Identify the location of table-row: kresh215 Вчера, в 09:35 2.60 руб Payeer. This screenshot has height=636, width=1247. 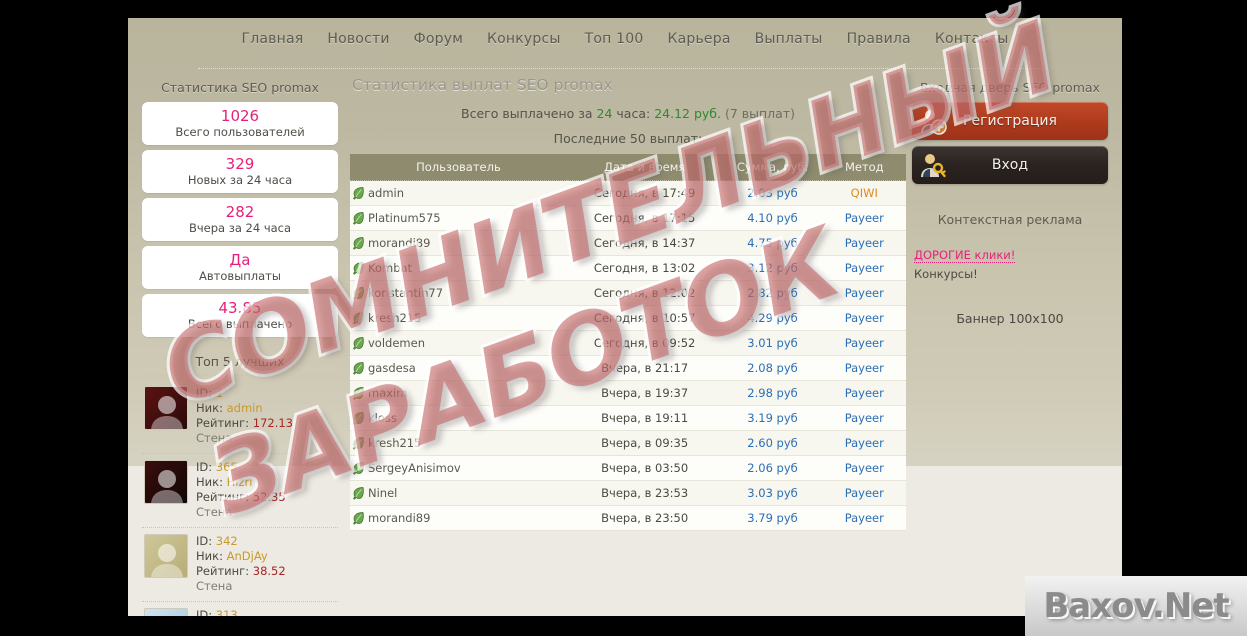
(628, 443).